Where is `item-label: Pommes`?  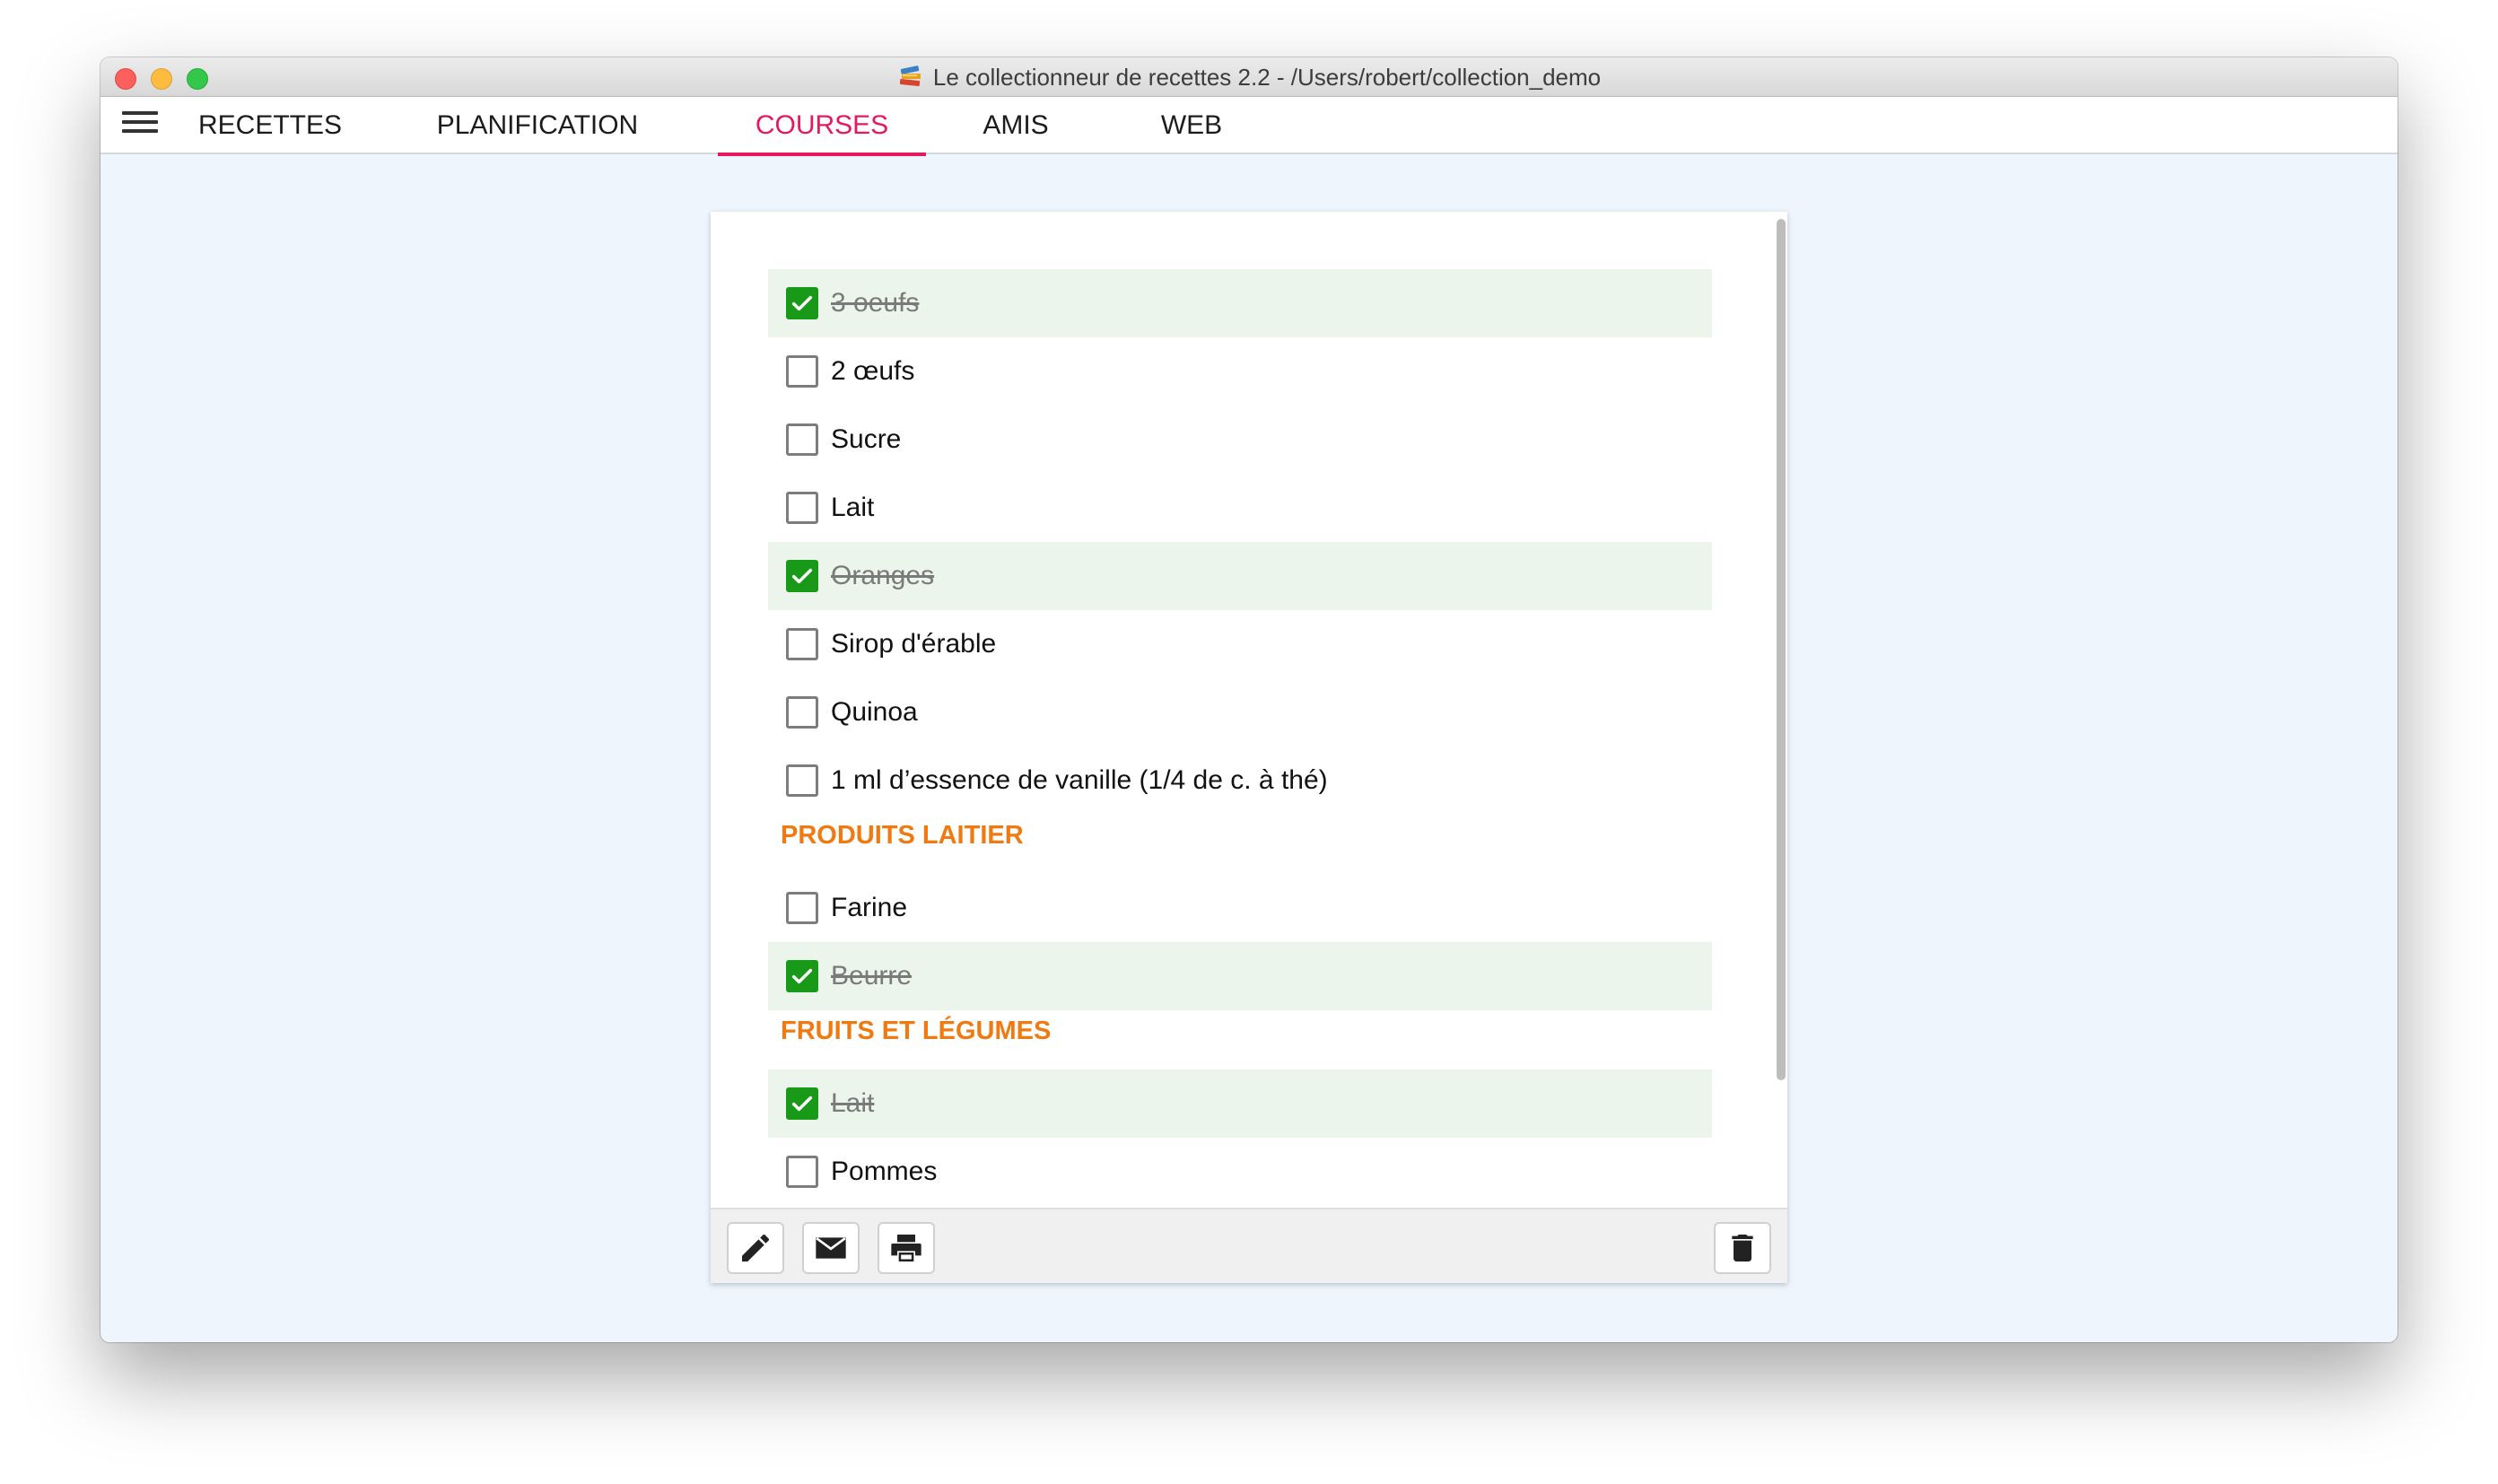
item-label: Pommes is located at coordinates (885, 1171).